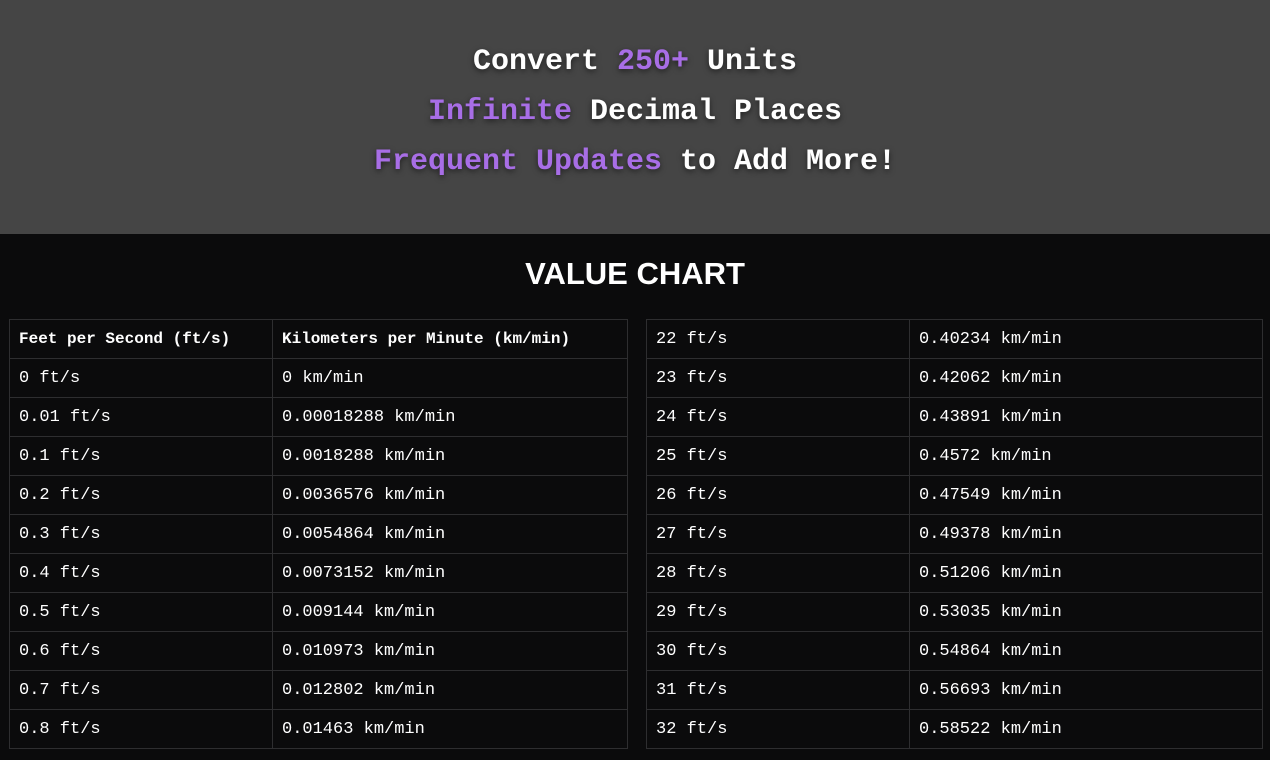  I want to click on cell-fts-value: 0.01 ft/s, so click(141, 417).